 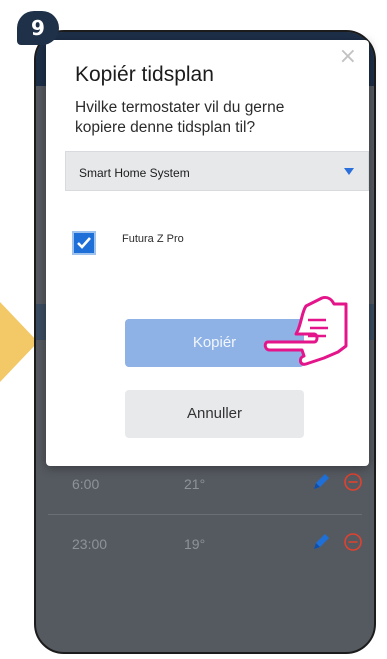 I want to click on next-step-arrow, so click(x=19, y=342).